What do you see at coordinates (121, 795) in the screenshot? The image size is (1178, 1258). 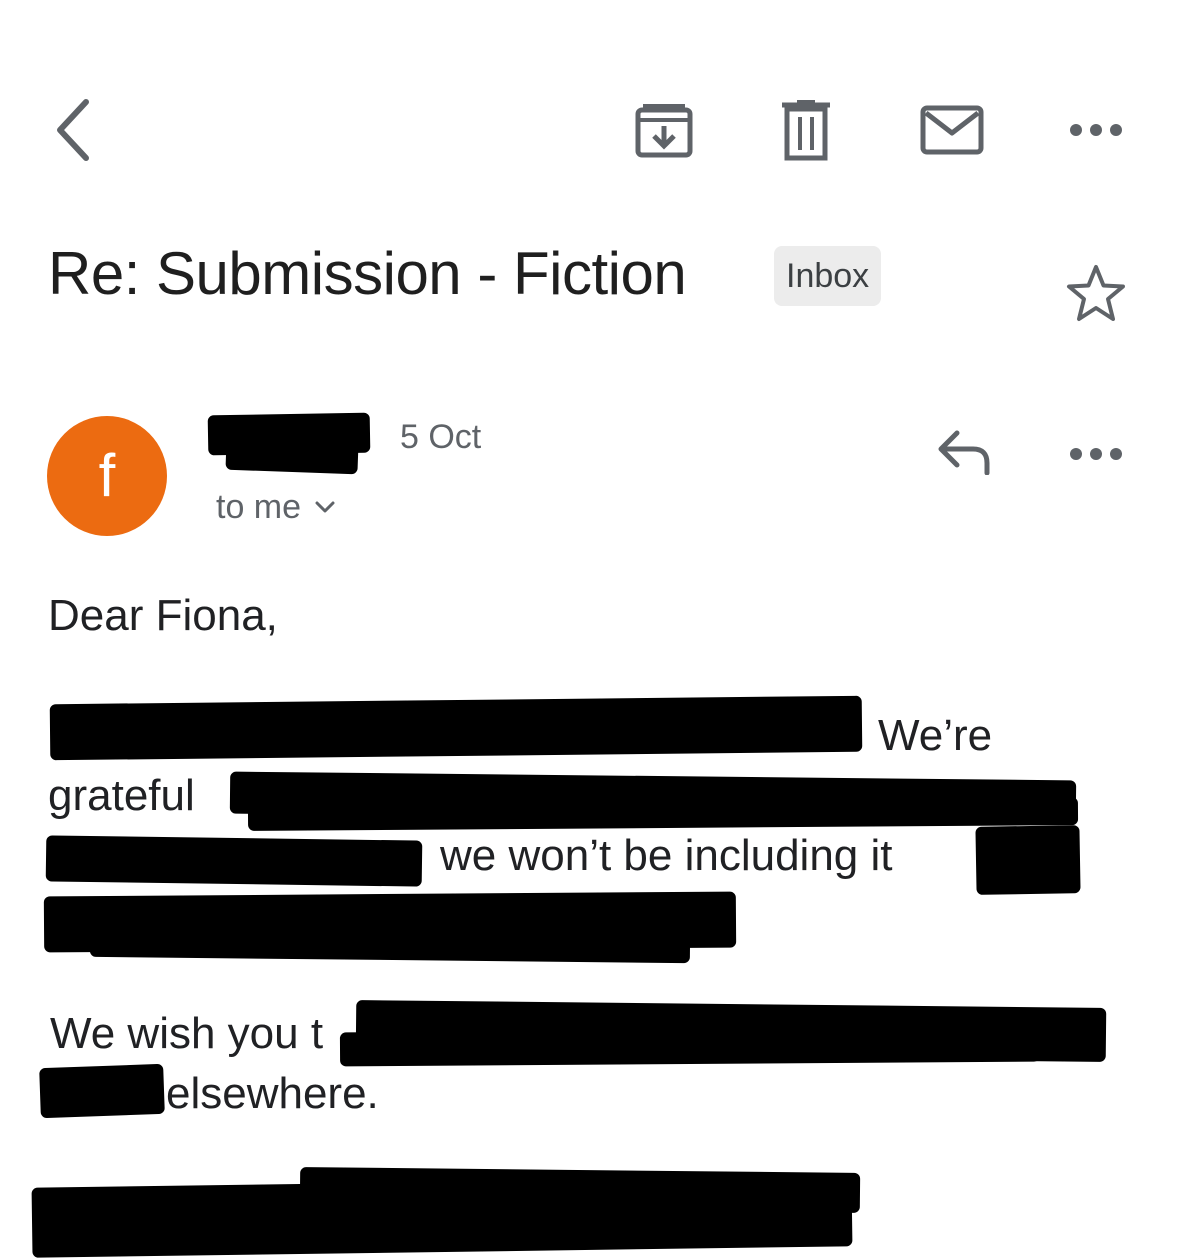 I see `body-text-fragment: grateful` at bounding box center [121, 795].